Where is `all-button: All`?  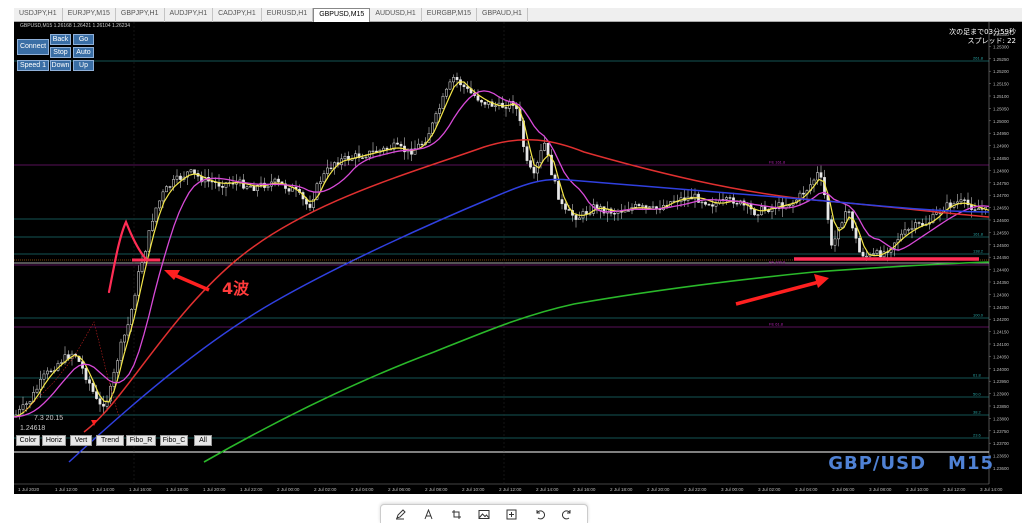 all-button: All is located at coordinates (203, 440).